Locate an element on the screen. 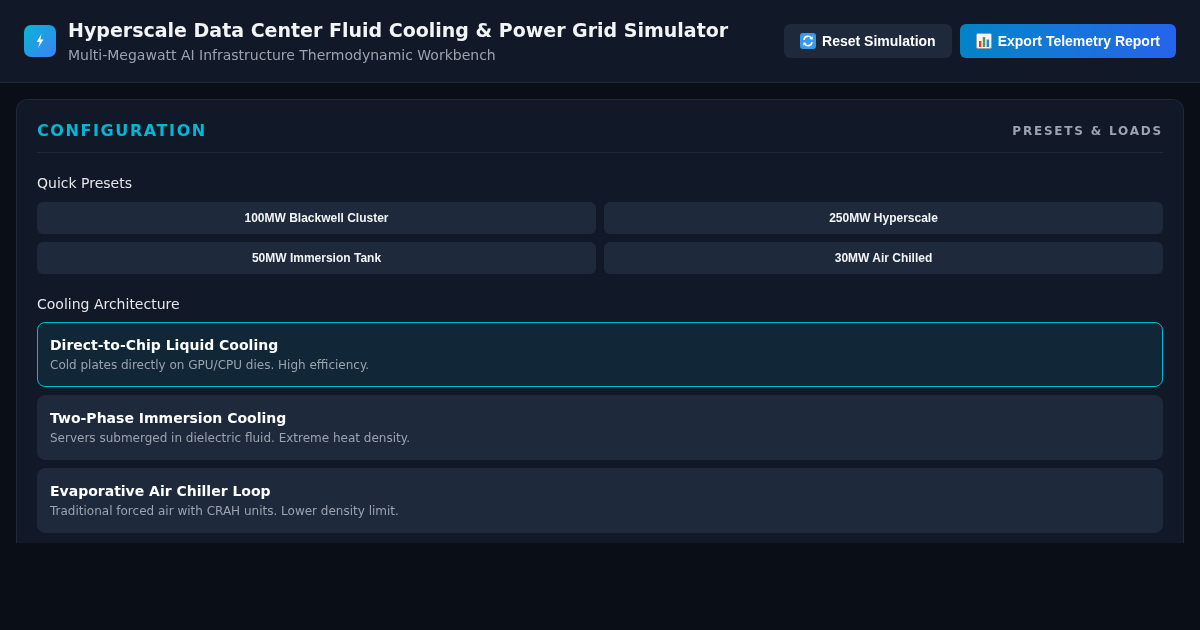  section-label: Quick Presets is located at coordinates (85, 183).